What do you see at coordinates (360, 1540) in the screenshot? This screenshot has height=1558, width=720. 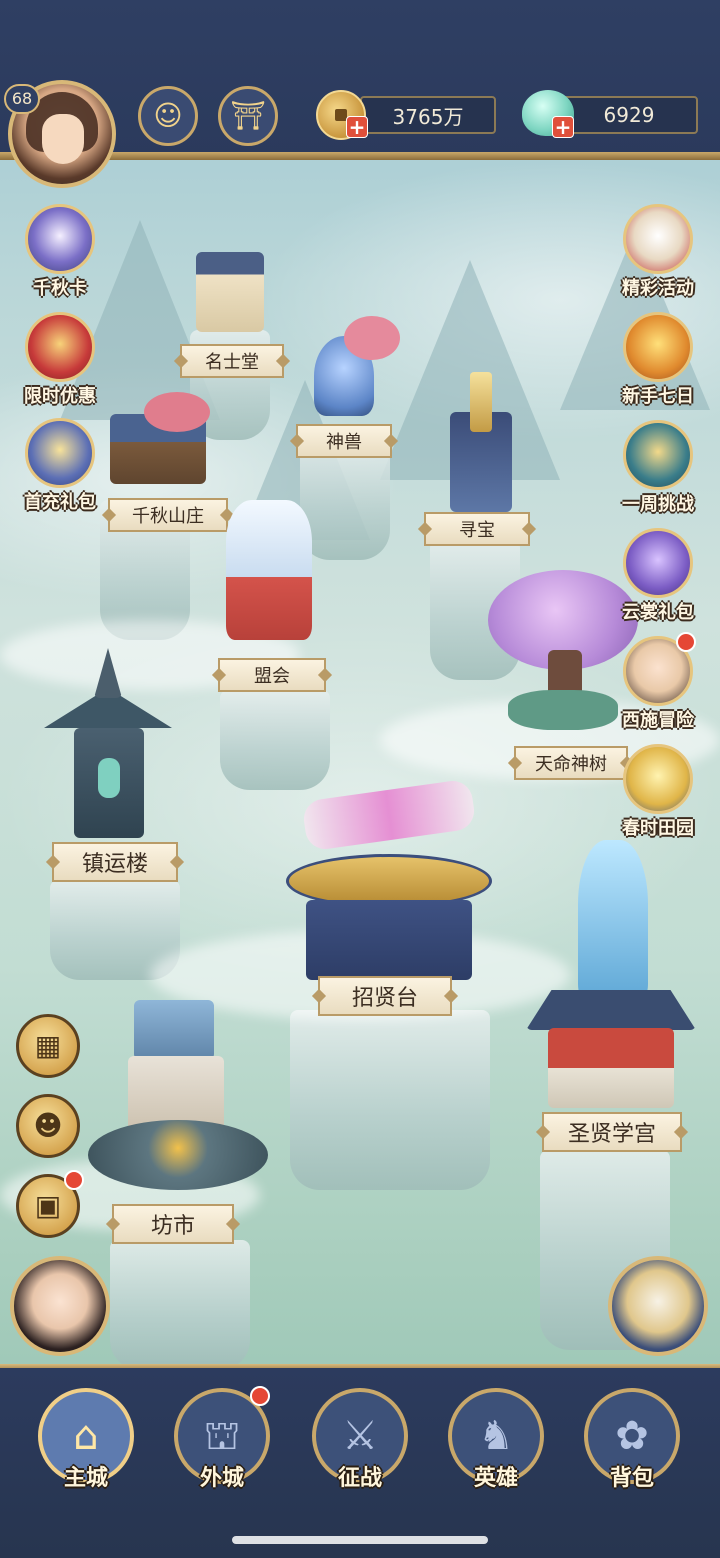 I see `home-indicator` at bounding box center [360, 1540].